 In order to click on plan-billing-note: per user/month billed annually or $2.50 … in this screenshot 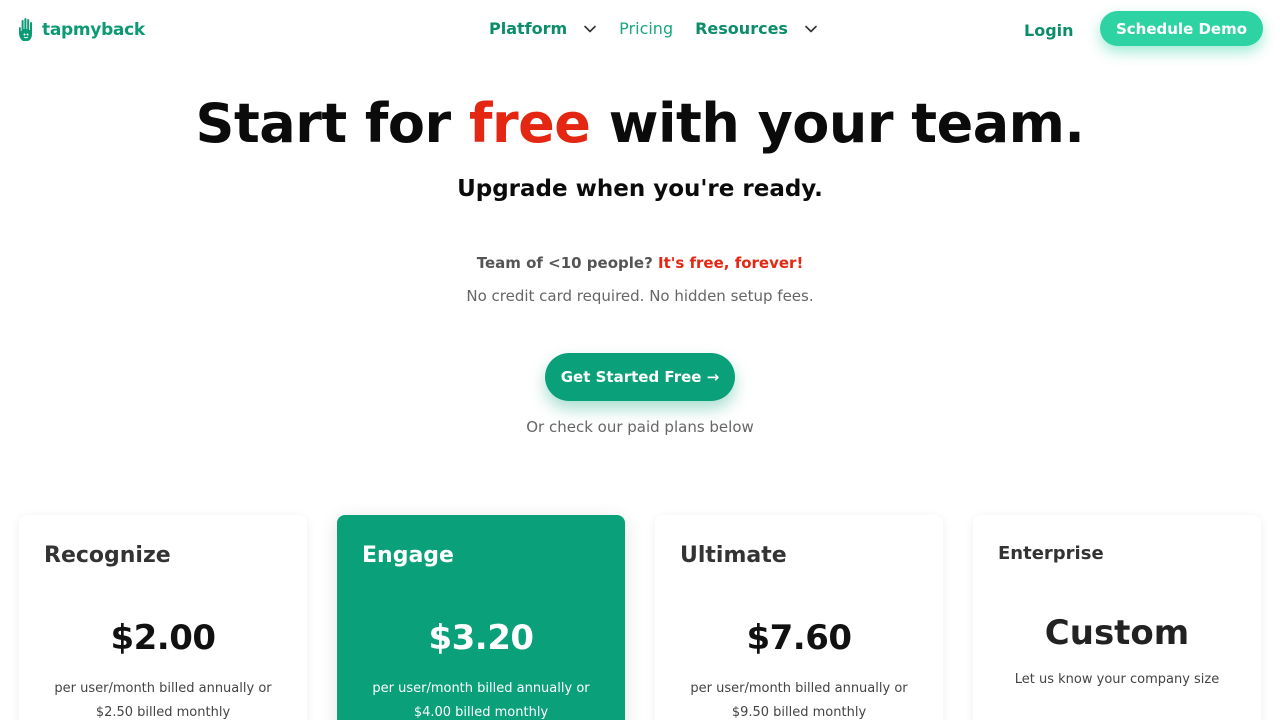, I will do `click(163, 698)`.